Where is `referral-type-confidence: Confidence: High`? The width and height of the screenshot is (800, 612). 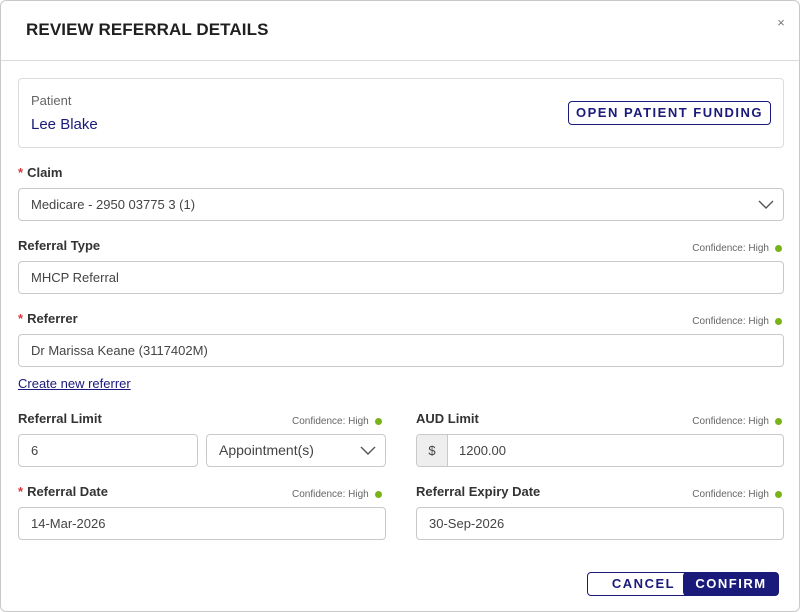 referral-type-confidence: Confidence: High is located at coordinates (737, 248).